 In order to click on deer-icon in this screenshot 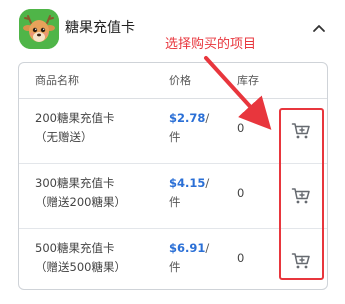, I will do `click(39, 29)`.